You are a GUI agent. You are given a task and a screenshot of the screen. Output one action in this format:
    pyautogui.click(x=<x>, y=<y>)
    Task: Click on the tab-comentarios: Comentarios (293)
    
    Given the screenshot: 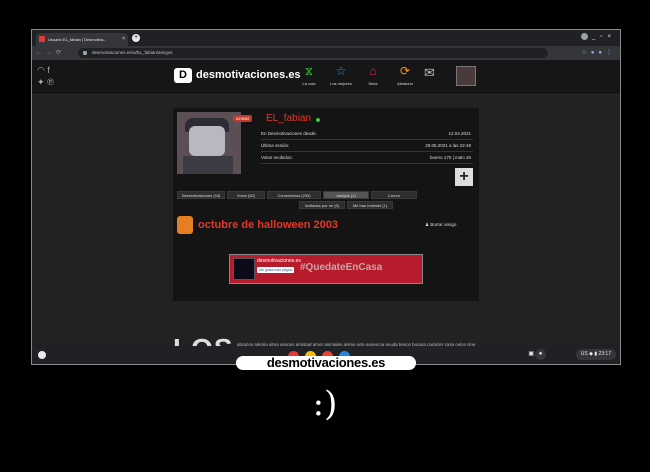 What is the action you would take?
    pyautogui.click(x=294, y=195)
    